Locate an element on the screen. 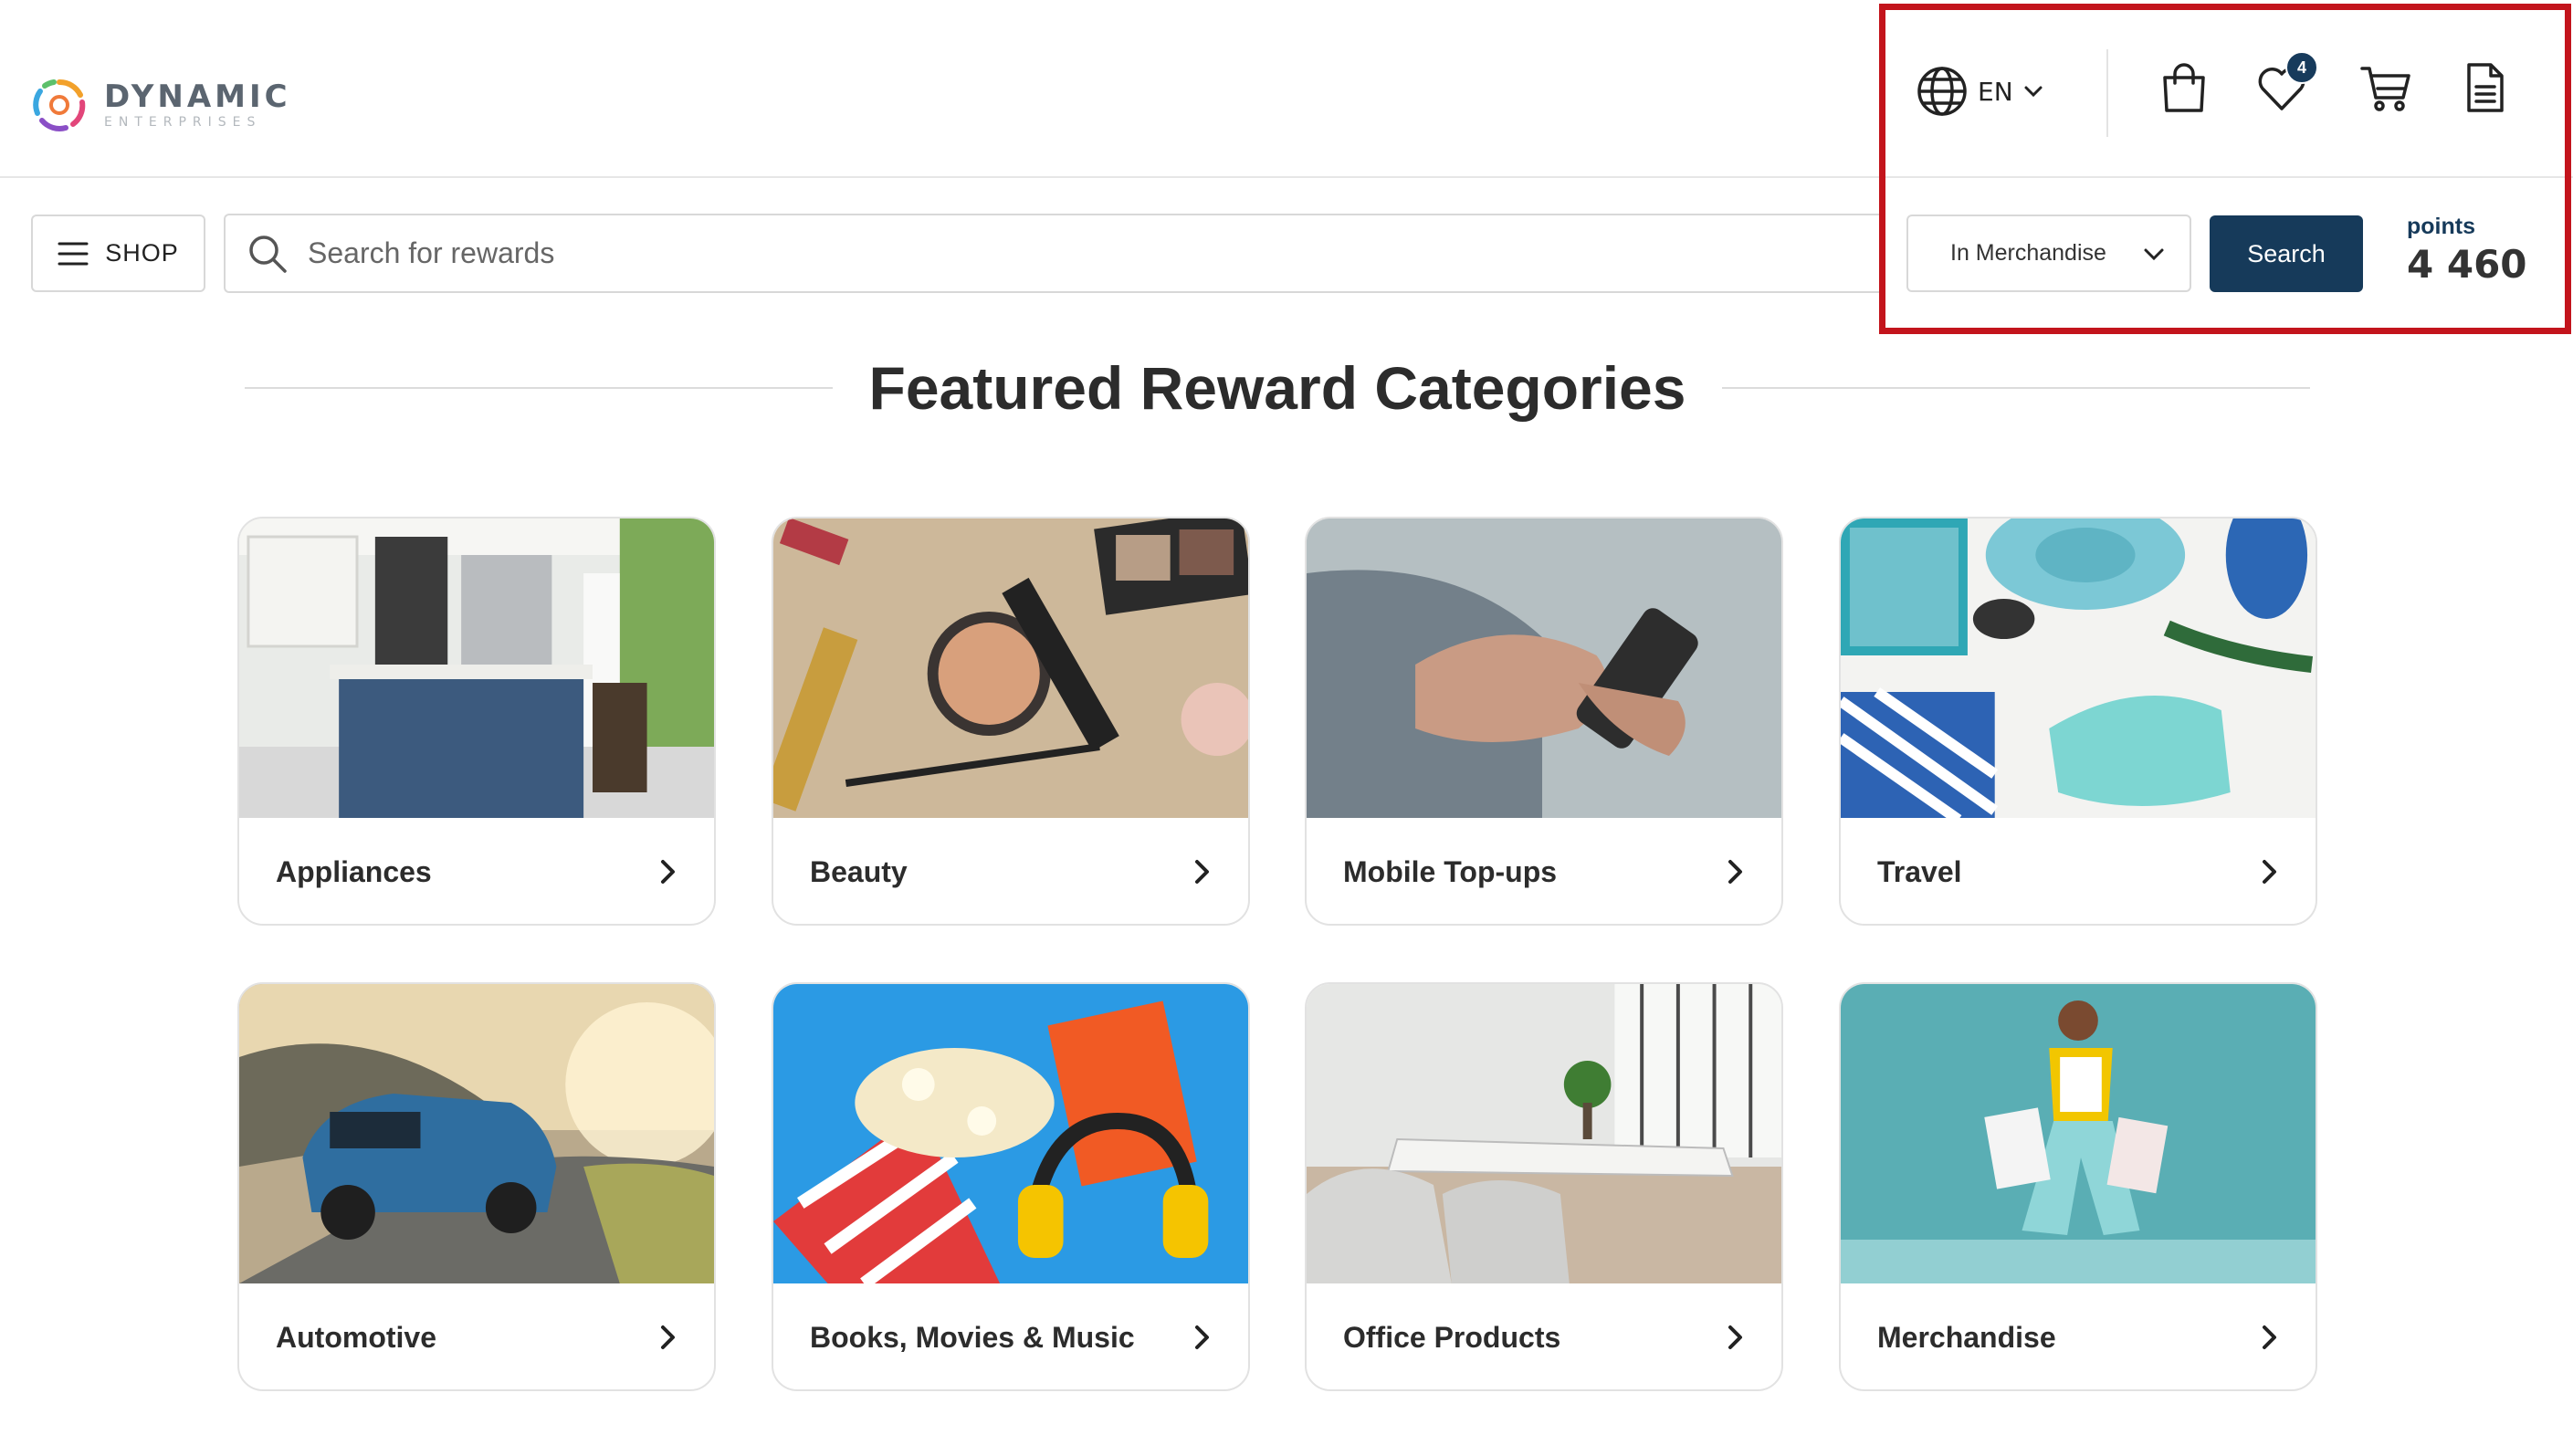  search-input is located at coordinates (1038, 253).